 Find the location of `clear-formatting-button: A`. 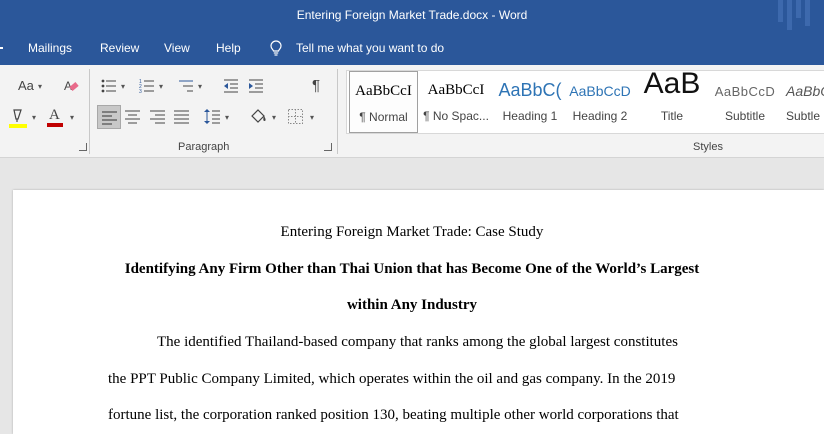

clear-formatting-button: A is located at coordinates (71, 86).